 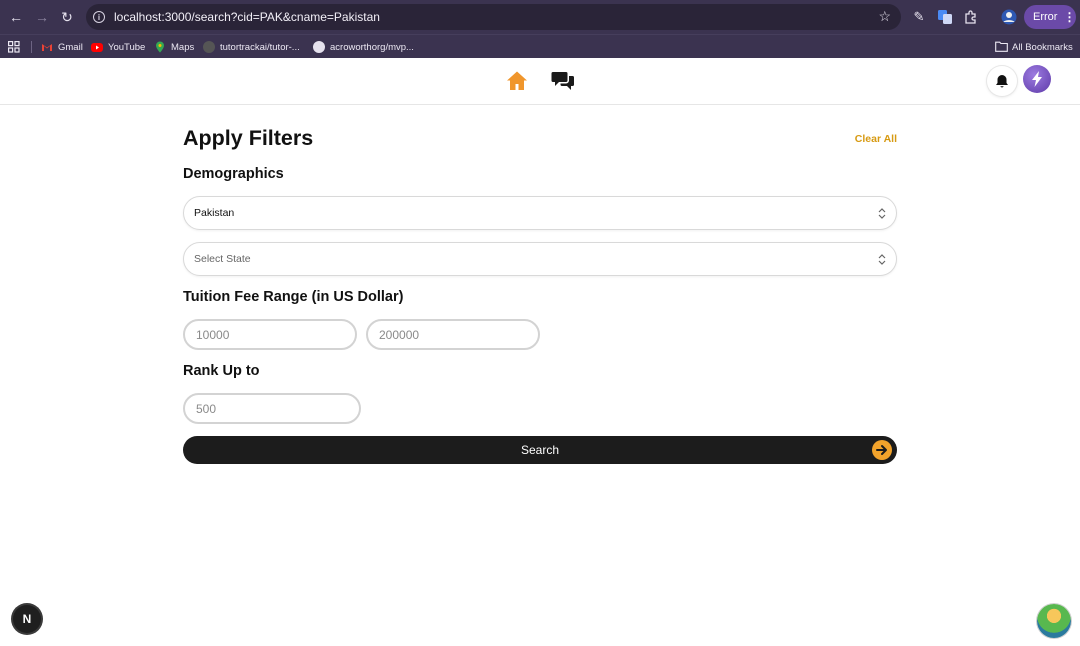 What do you see at coordinates (31, 47) in the screenshot?
I see `bookmarks-divider` at bounding box center [31, 47].